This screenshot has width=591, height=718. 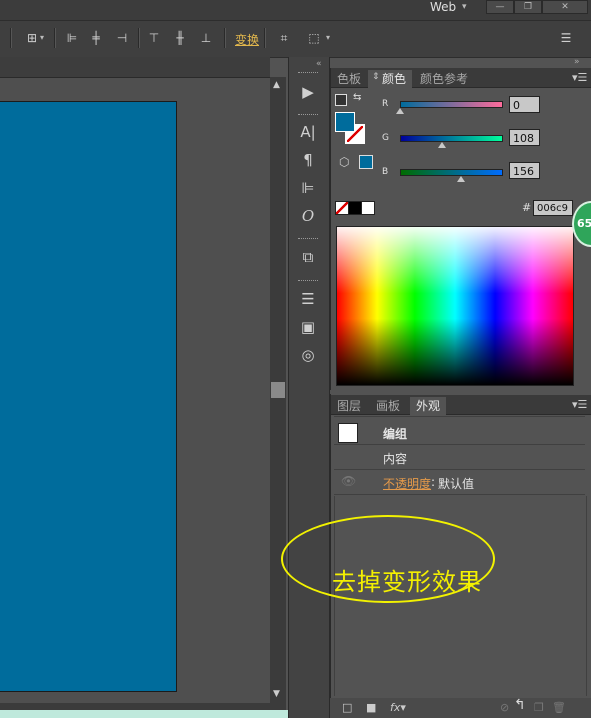 What do you see at coordinates (349, 79) in the screenshot?
I see `tab-swatches: 色板` at bounding box center [349, 79].